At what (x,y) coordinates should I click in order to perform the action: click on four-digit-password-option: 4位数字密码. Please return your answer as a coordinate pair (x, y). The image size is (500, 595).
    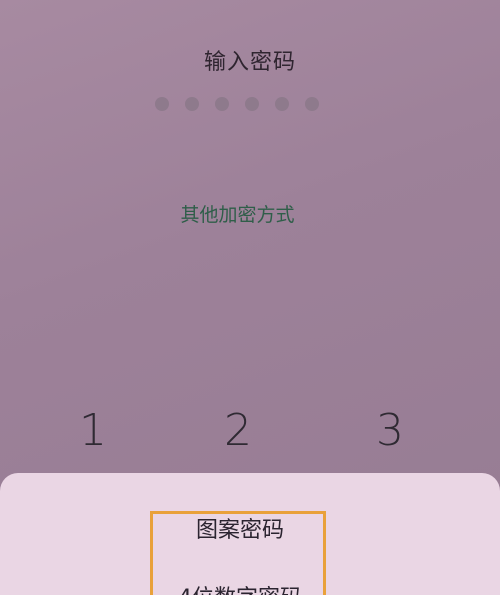
    Looking at the image, I should click on (240, 587).